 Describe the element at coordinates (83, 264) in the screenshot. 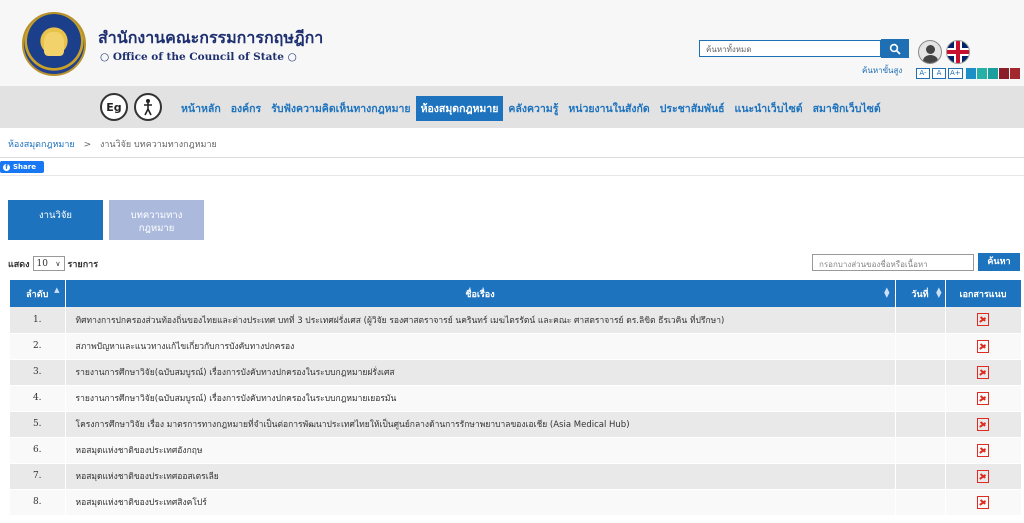

I see `entries-label: รายการ` at that location.